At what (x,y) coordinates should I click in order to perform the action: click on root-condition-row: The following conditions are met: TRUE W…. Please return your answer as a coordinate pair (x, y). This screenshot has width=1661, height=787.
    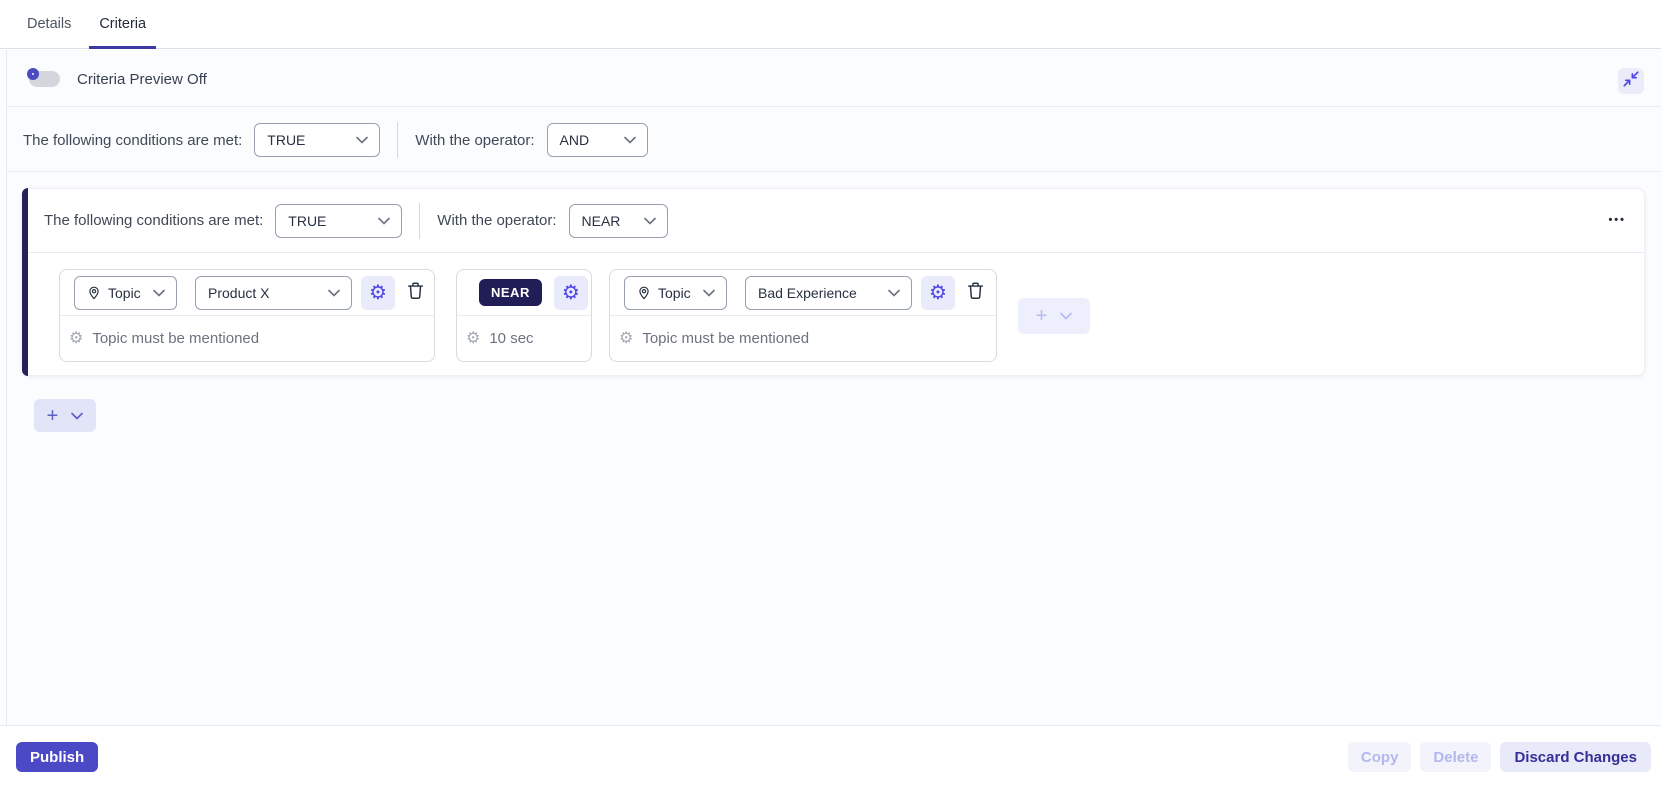
    Looking at the image, I should click on (335, 140).